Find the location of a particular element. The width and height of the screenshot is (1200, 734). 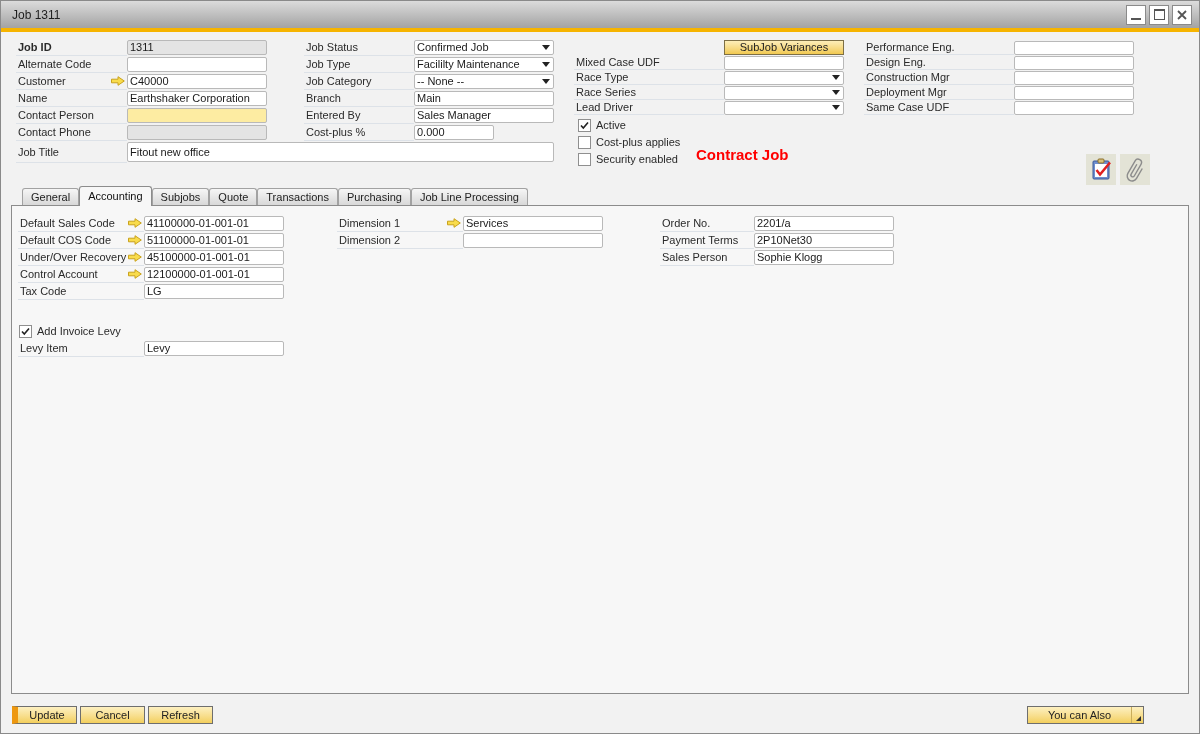

field-label: Payment Terms is located at coordinates (700, 240).